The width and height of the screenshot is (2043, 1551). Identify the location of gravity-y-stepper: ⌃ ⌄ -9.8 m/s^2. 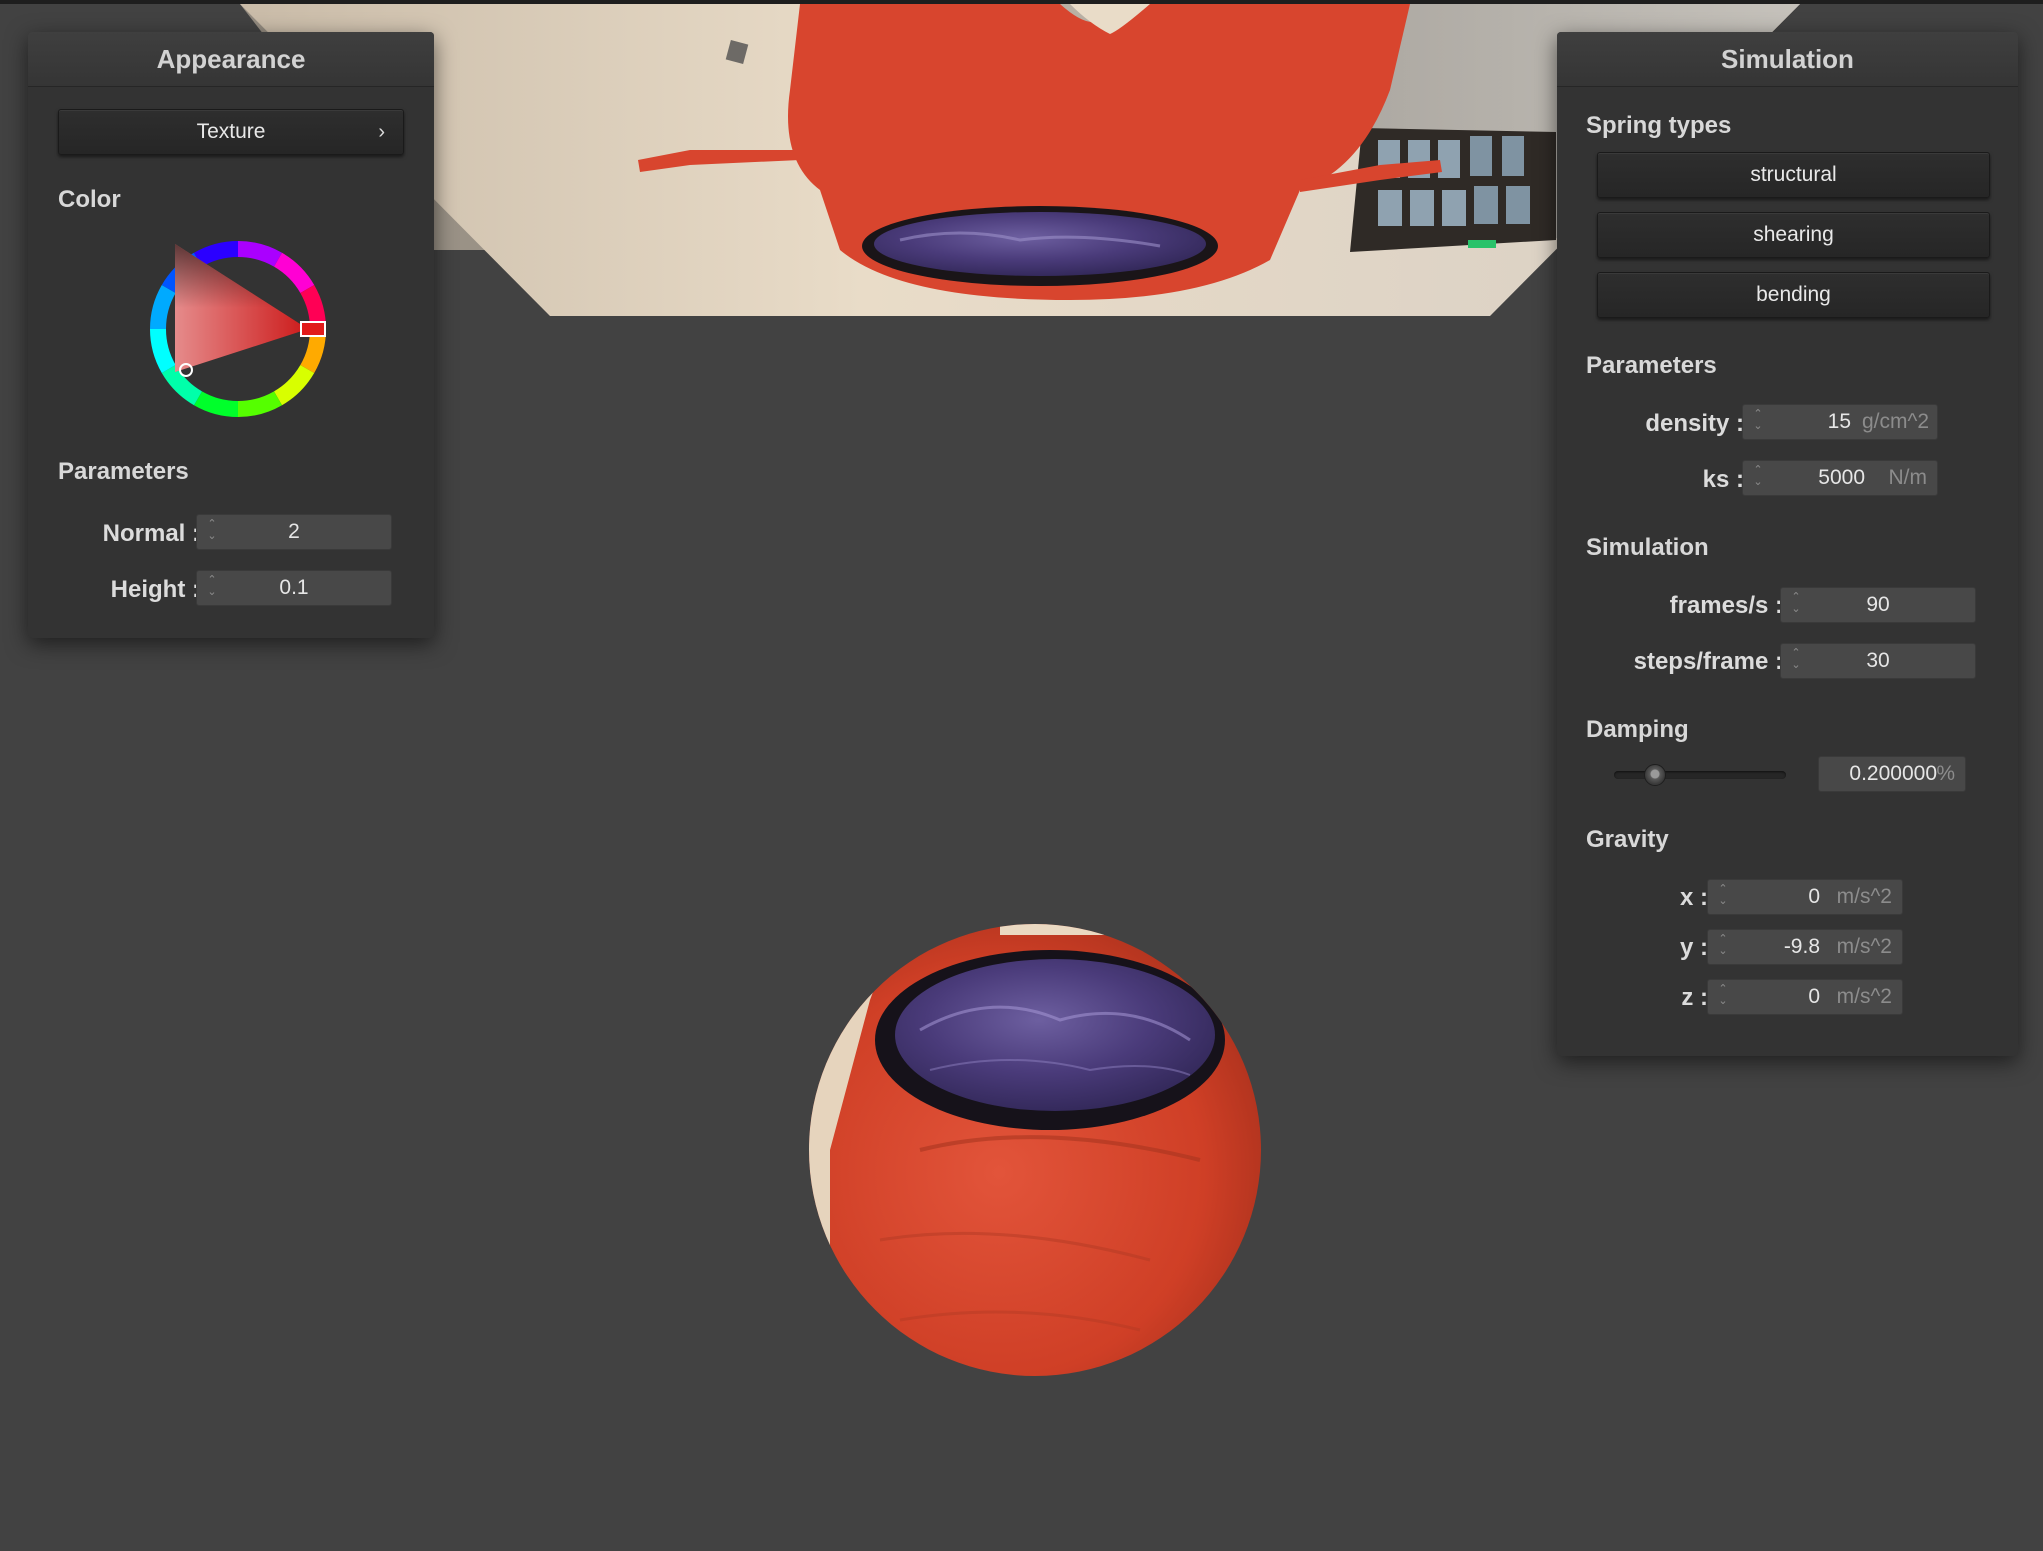
(1805, 947).